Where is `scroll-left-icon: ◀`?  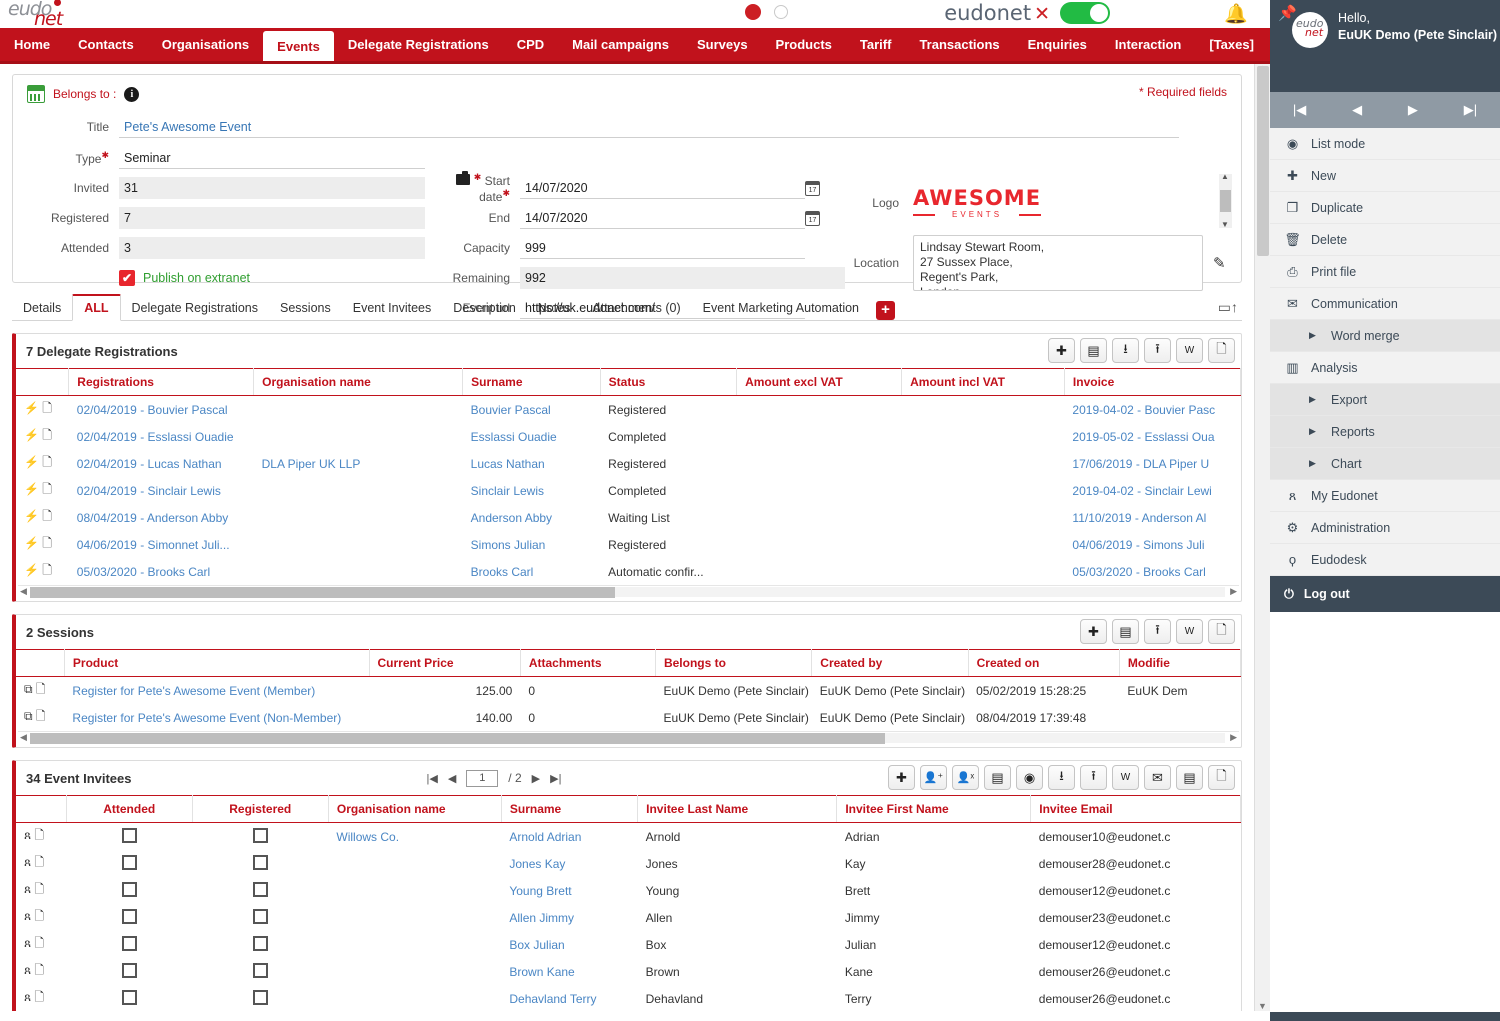 scroll-left-icon: ◀ is located at coordinates (23, 737).